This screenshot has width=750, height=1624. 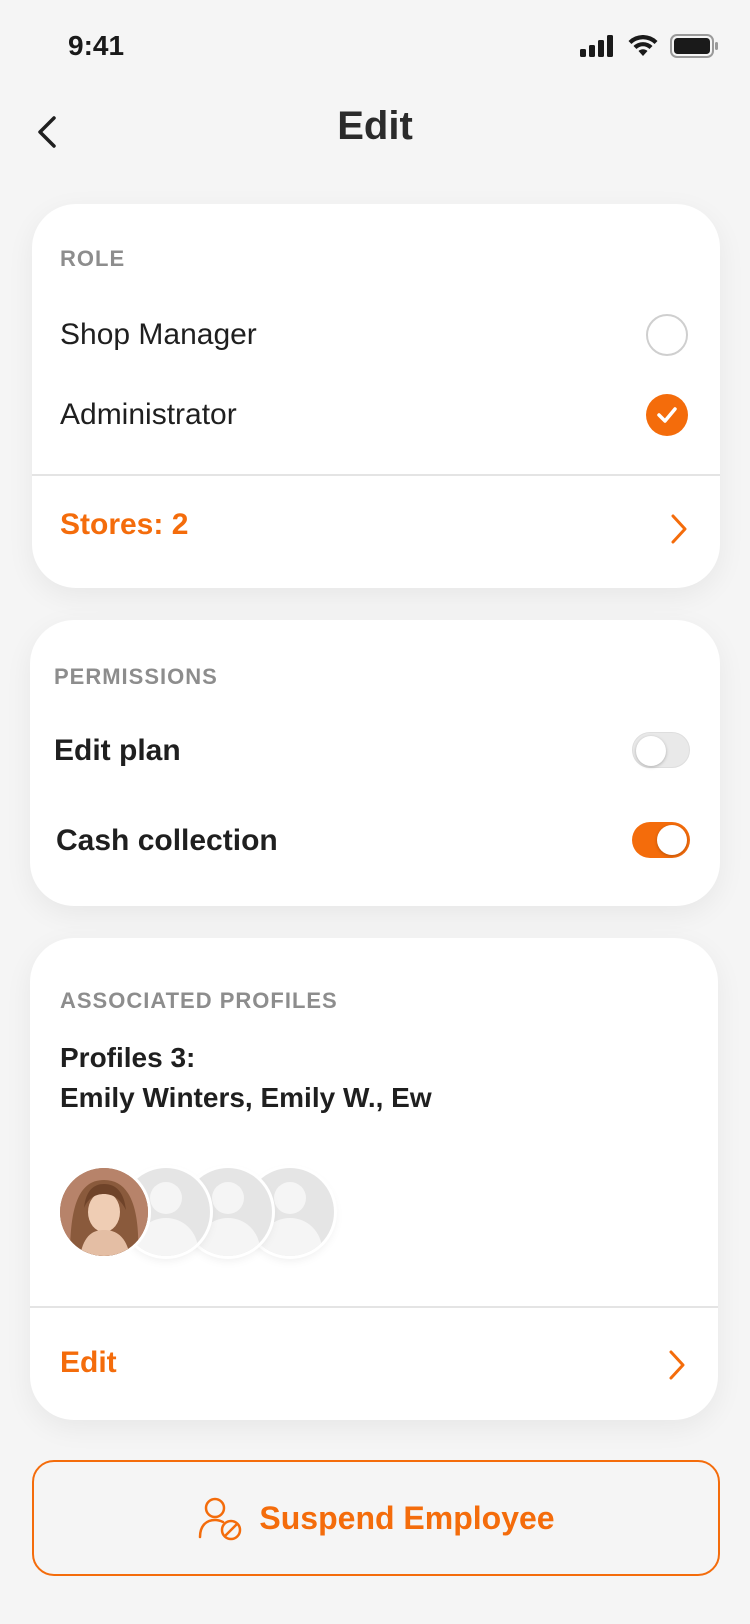 I want to click on avatar-photo, so click(x=104, y=1212).